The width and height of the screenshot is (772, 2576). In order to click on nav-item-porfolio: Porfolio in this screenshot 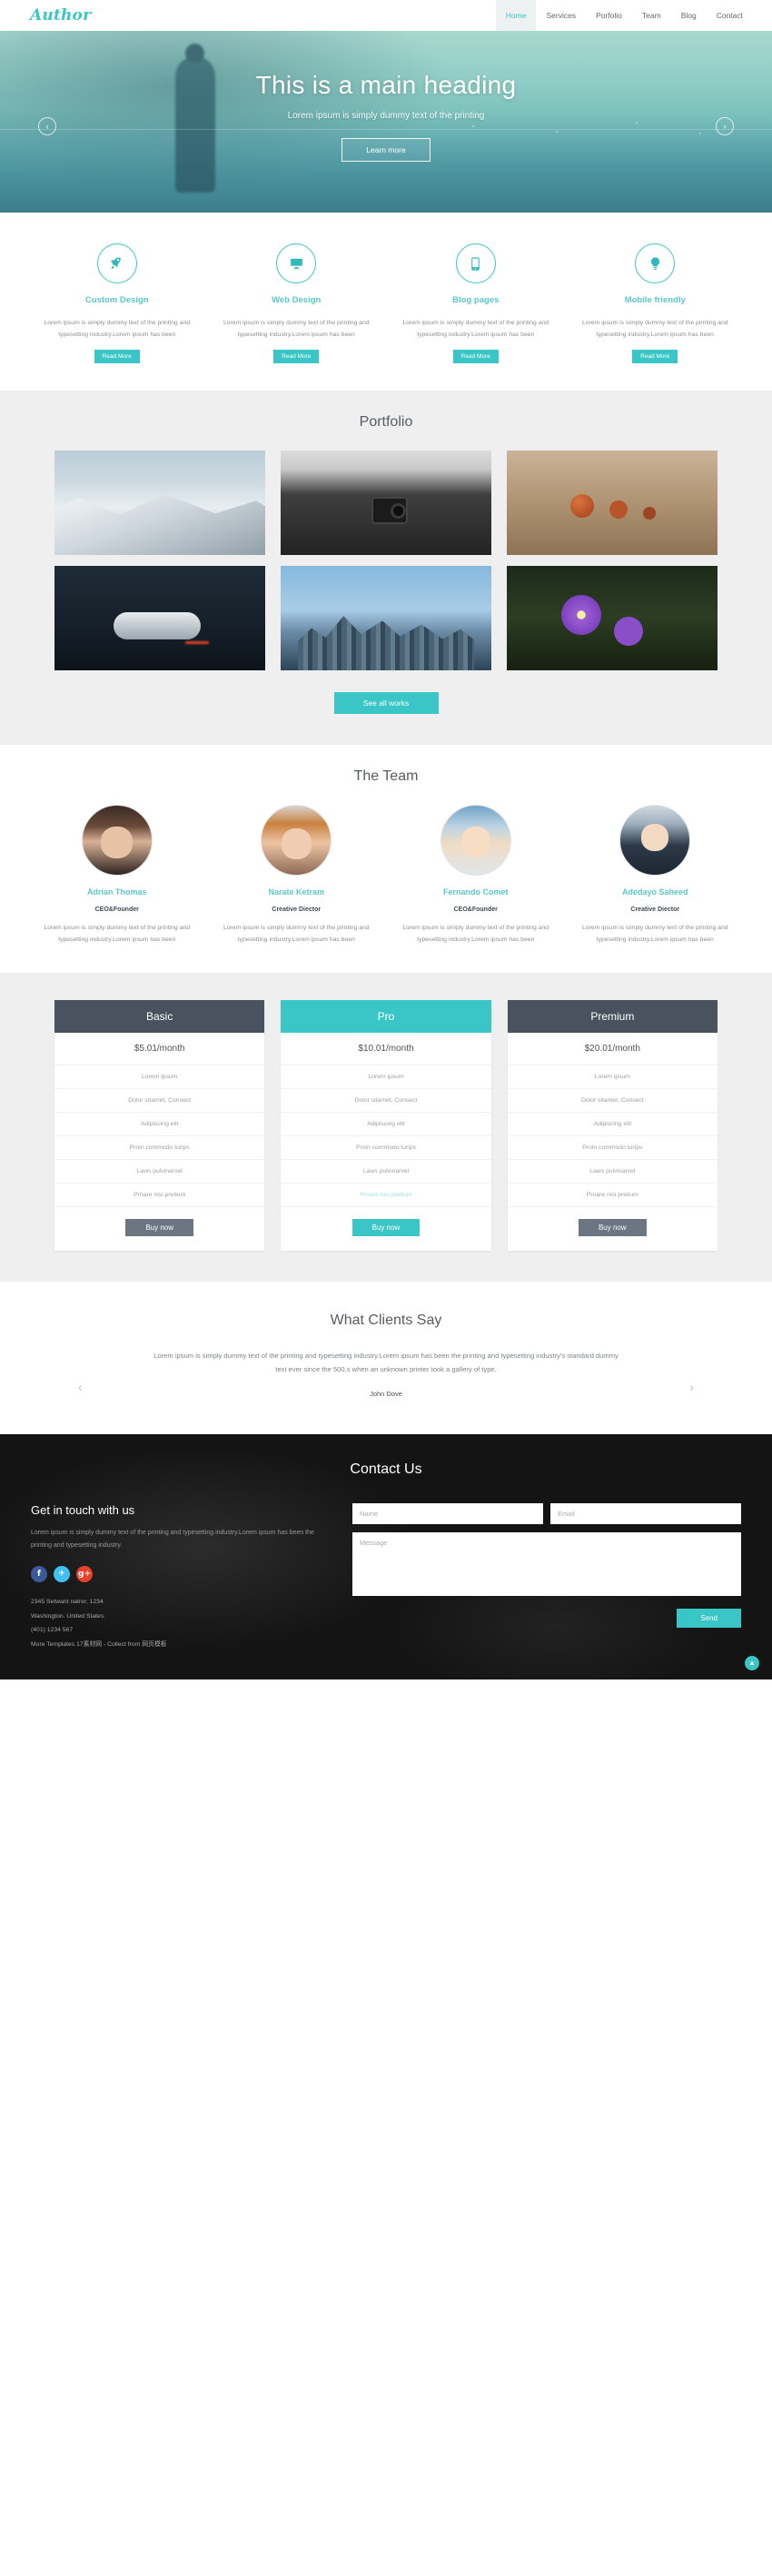, I will do `click(609, 15)`.